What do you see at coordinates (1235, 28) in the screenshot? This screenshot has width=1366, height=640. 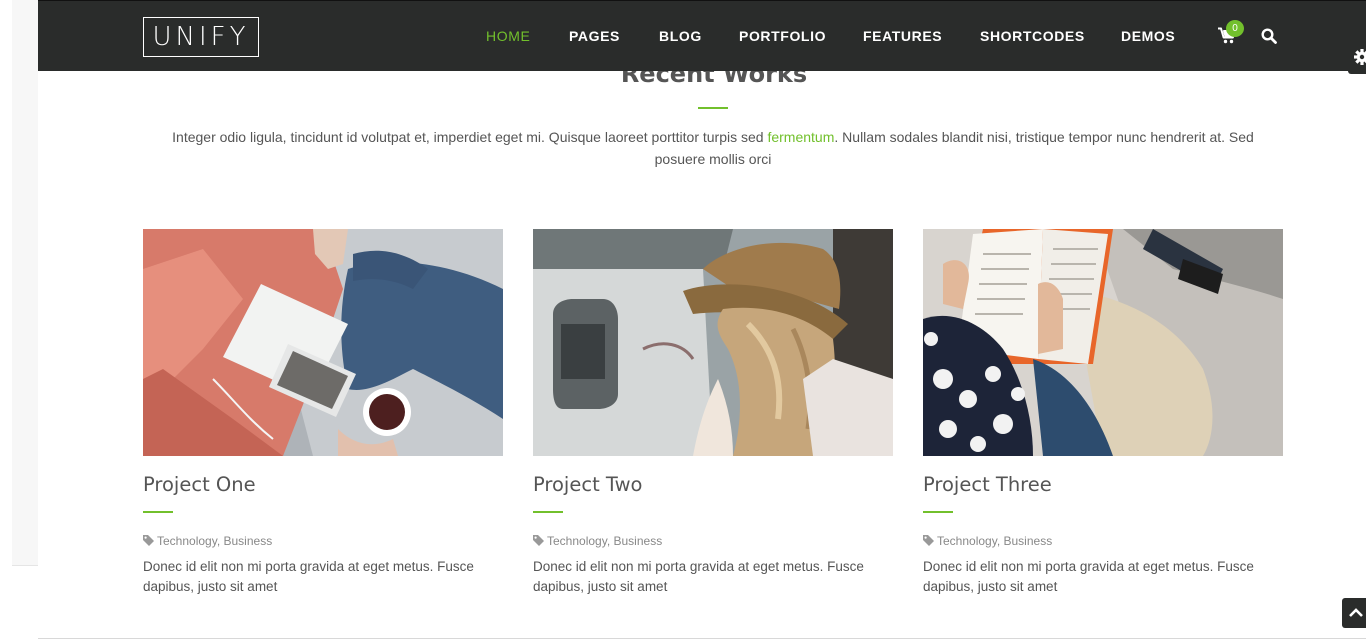 I see `cart-count-badge: 0` at bounding box center [1235, 28].